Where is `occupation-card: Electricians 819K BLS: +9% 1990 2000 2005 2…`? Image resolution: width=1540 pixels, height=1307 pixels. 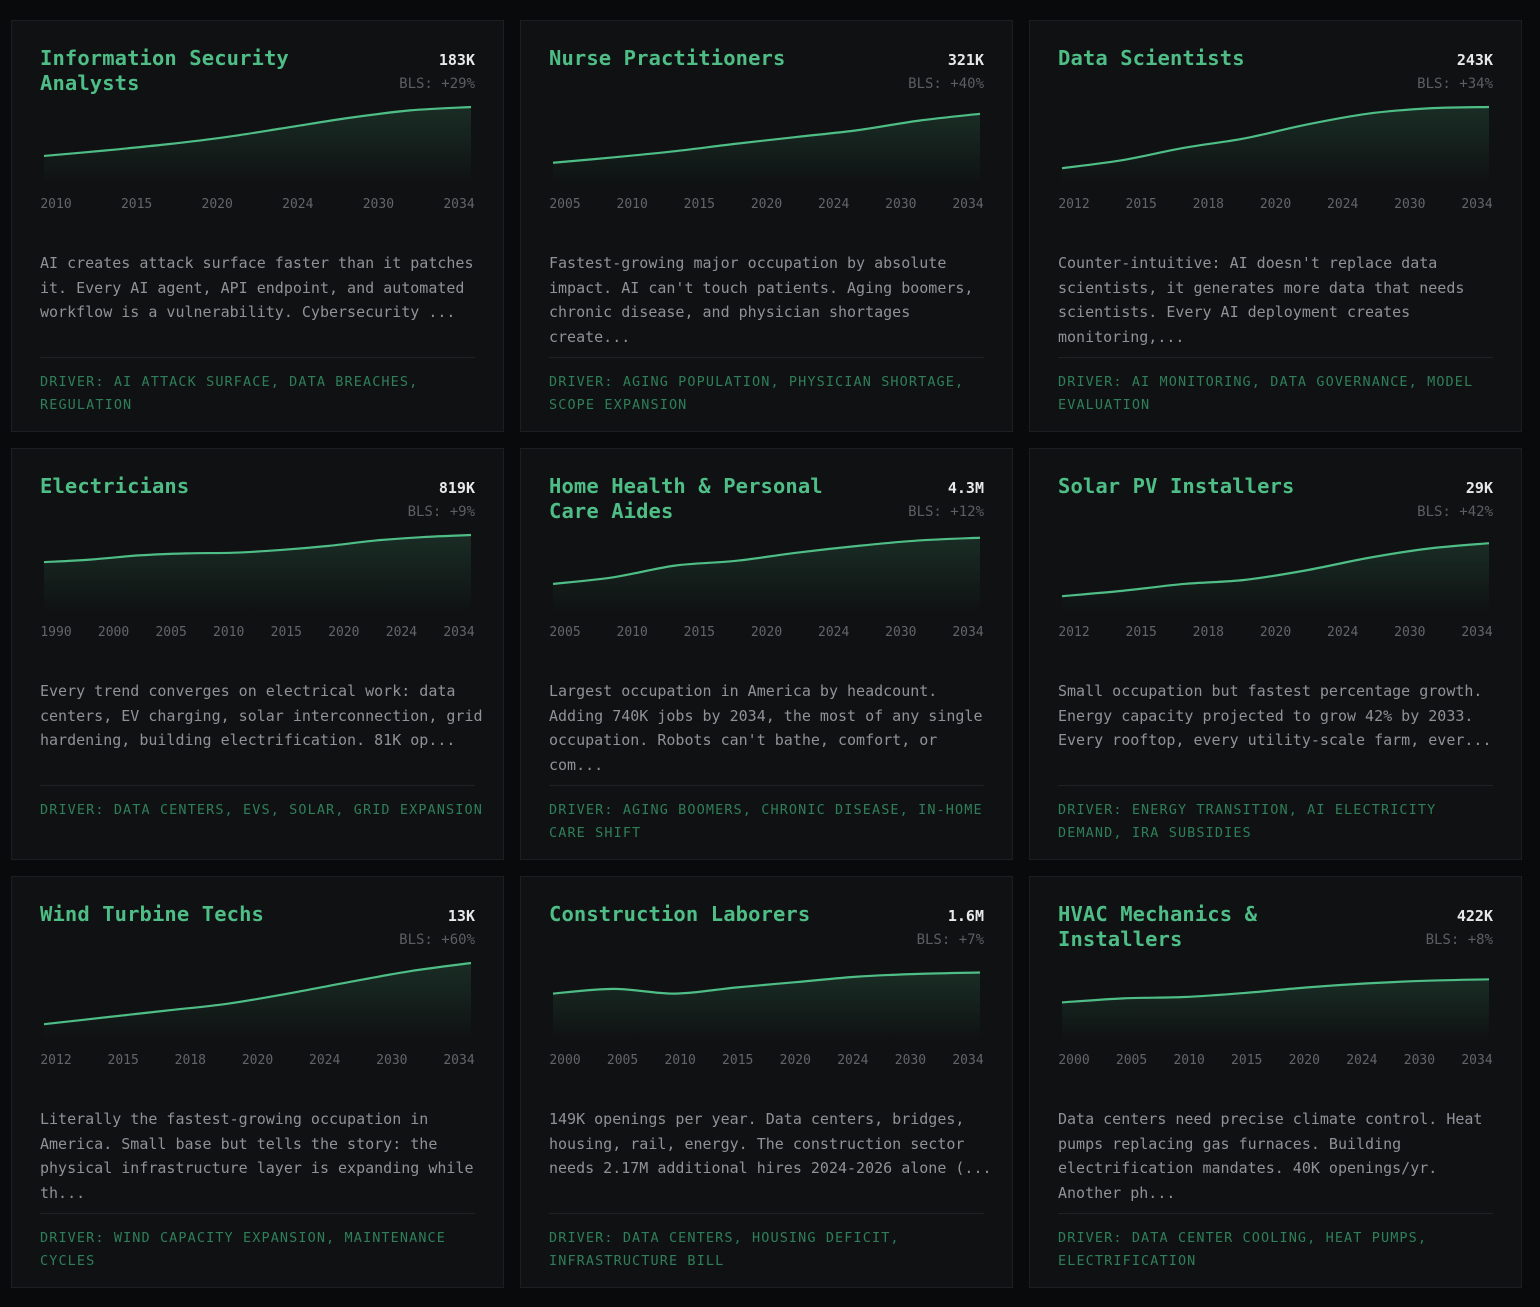 occupation-card: Electricians 819K BLS: +9% 1990 2000 2005 2… is located at coordinates (257, 654).